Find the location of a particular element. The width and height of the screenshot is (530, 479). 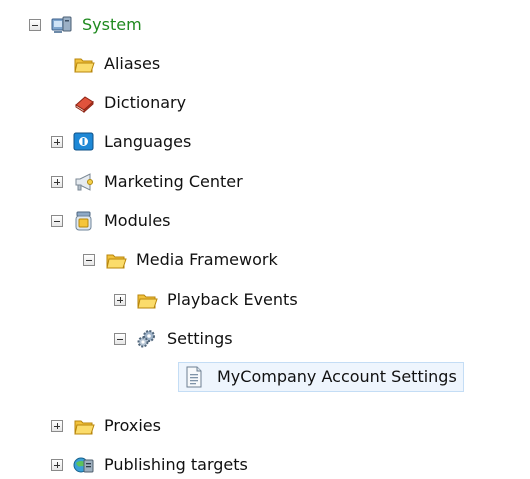

marketing-megaphone-icon is located at coordinates (84, 182).